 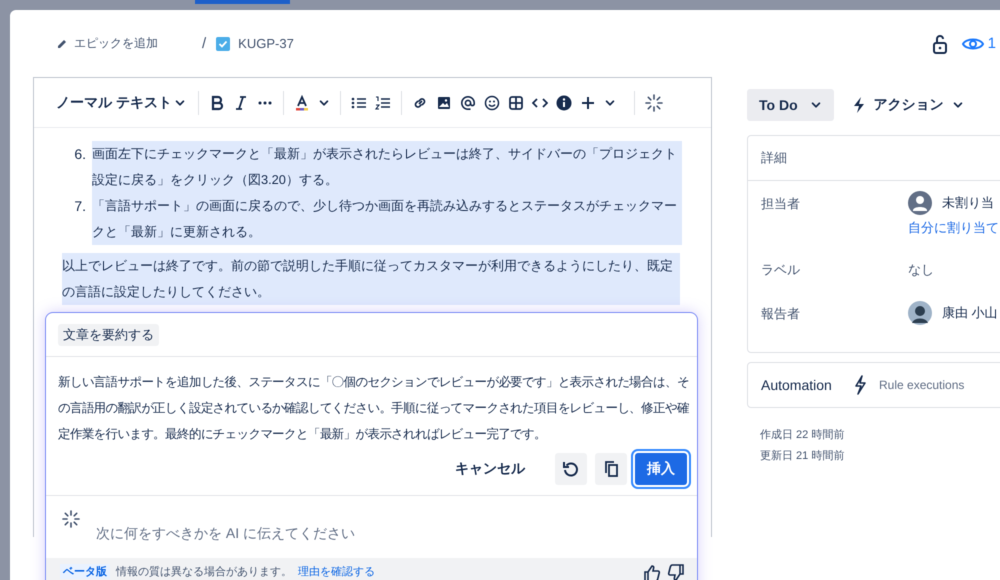 What do you see at coordinates (382, 102) in the screenshot?
I see `numbered-list-icon` at bounding box center [382, 102].